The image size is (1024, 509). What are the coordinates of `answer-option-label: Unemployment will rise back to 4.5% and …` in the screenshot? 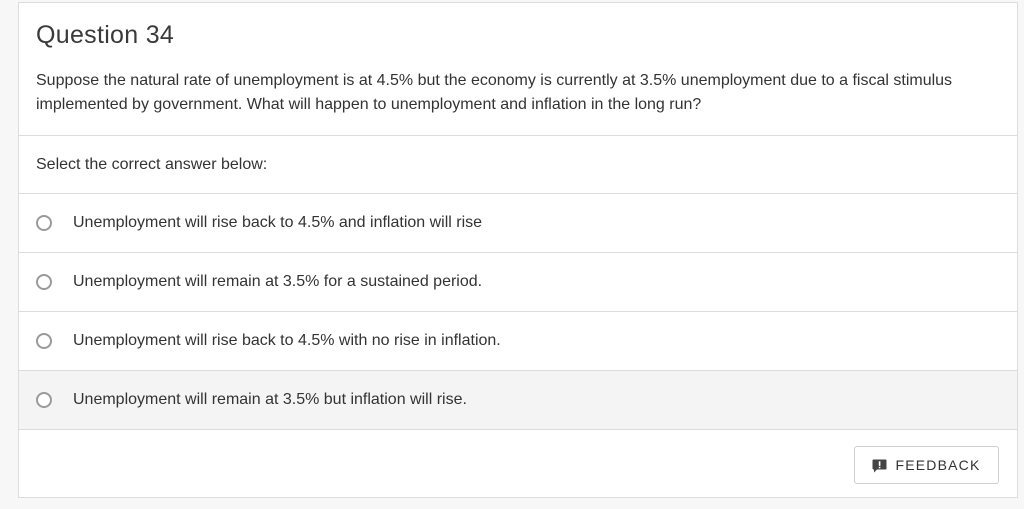 It's located at (278, 222).